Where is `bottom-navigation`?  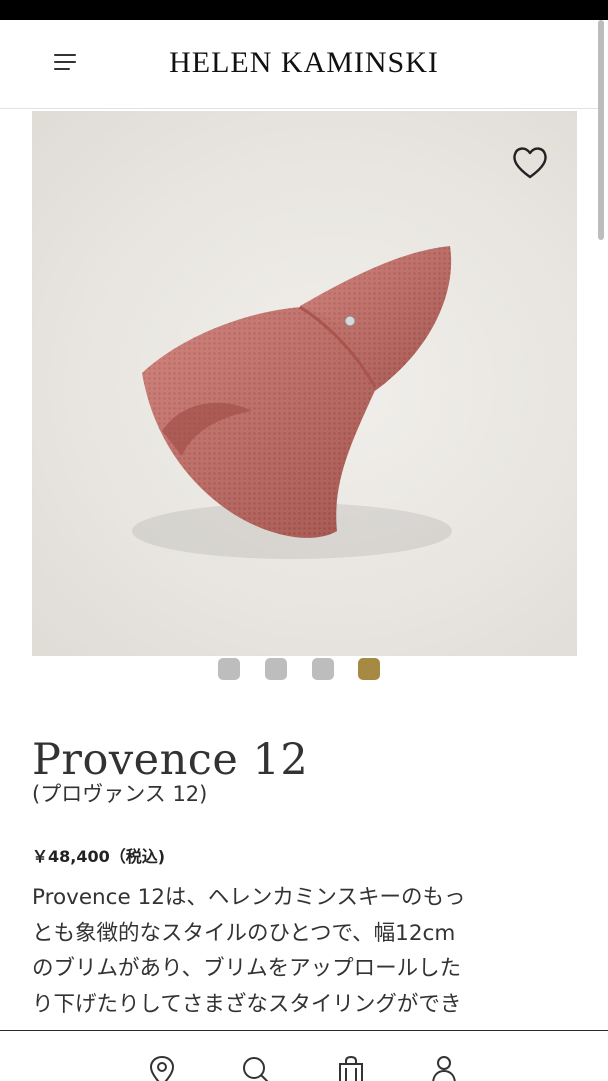 bottom-navigation is located at coordinates (304, 1055).